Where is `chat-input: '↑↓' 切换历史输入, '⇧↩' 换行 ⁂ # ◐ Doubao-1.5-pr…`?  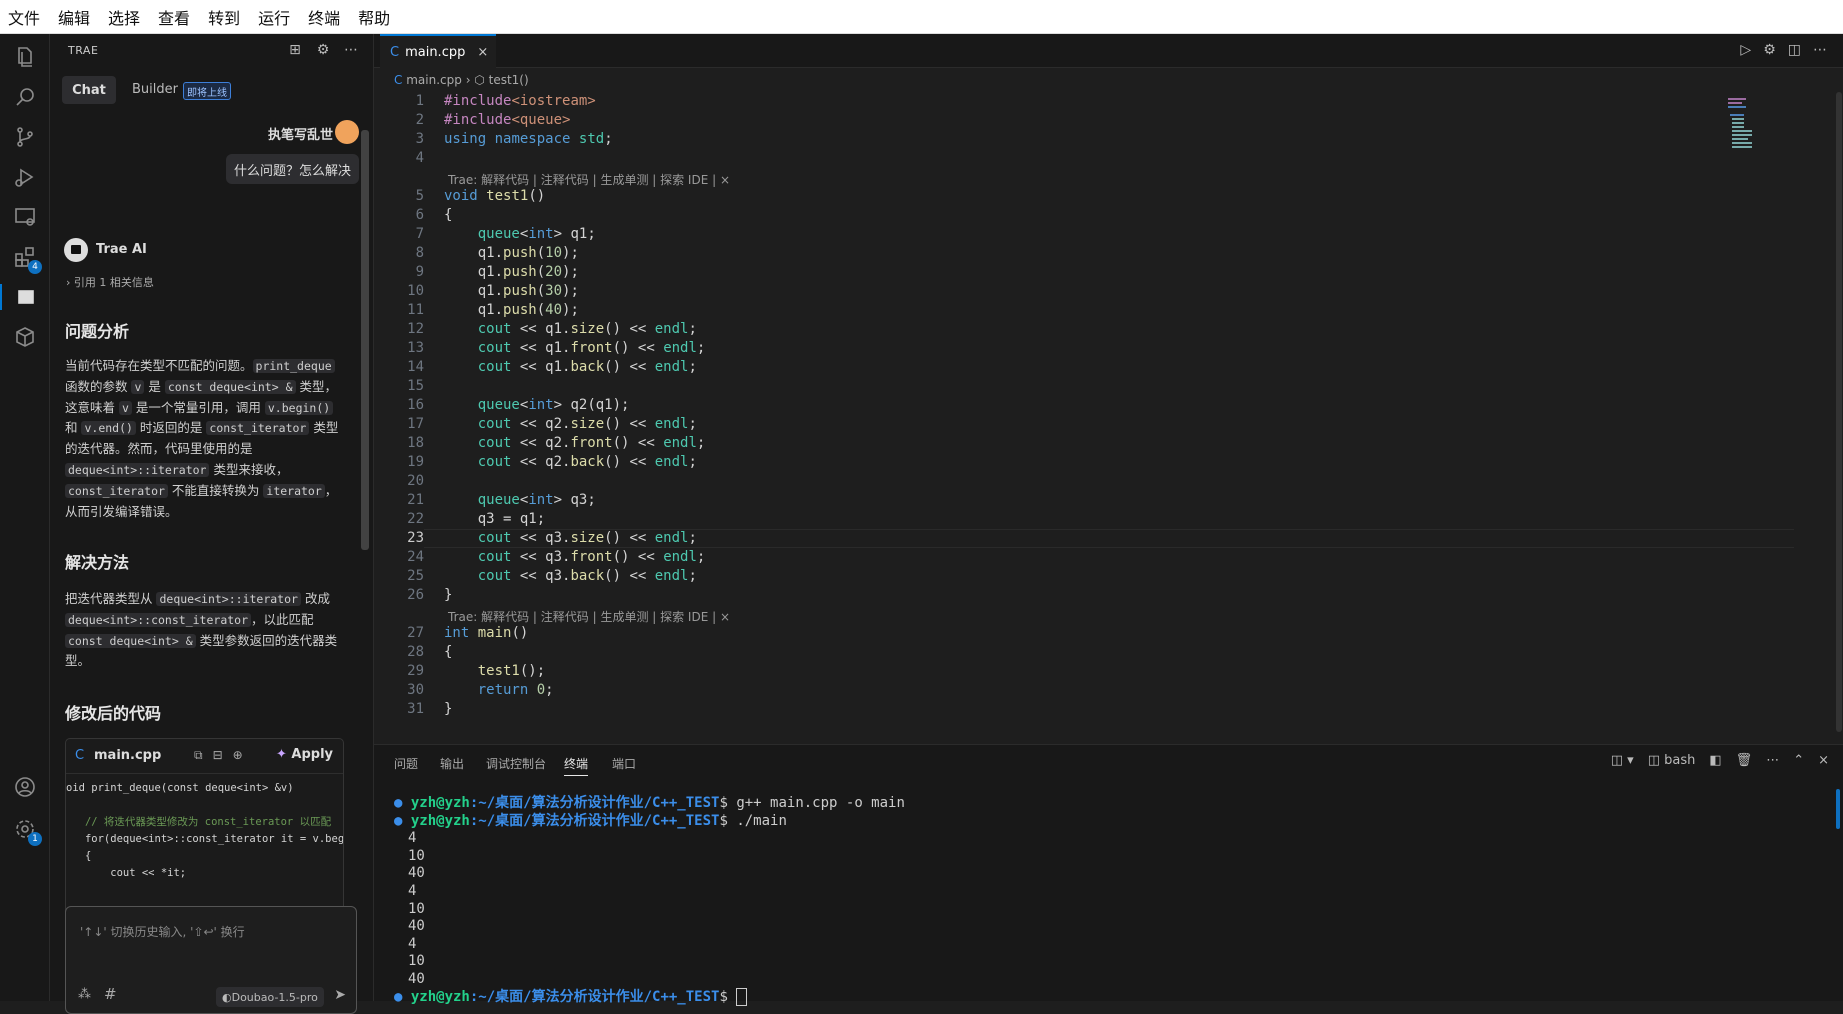
chat-input: '↑↓' 切换历史输入, '⇧↩' 换行 ⁂ # ◐ Doubao-1.5-pr… is located at coordinates (211, 960).